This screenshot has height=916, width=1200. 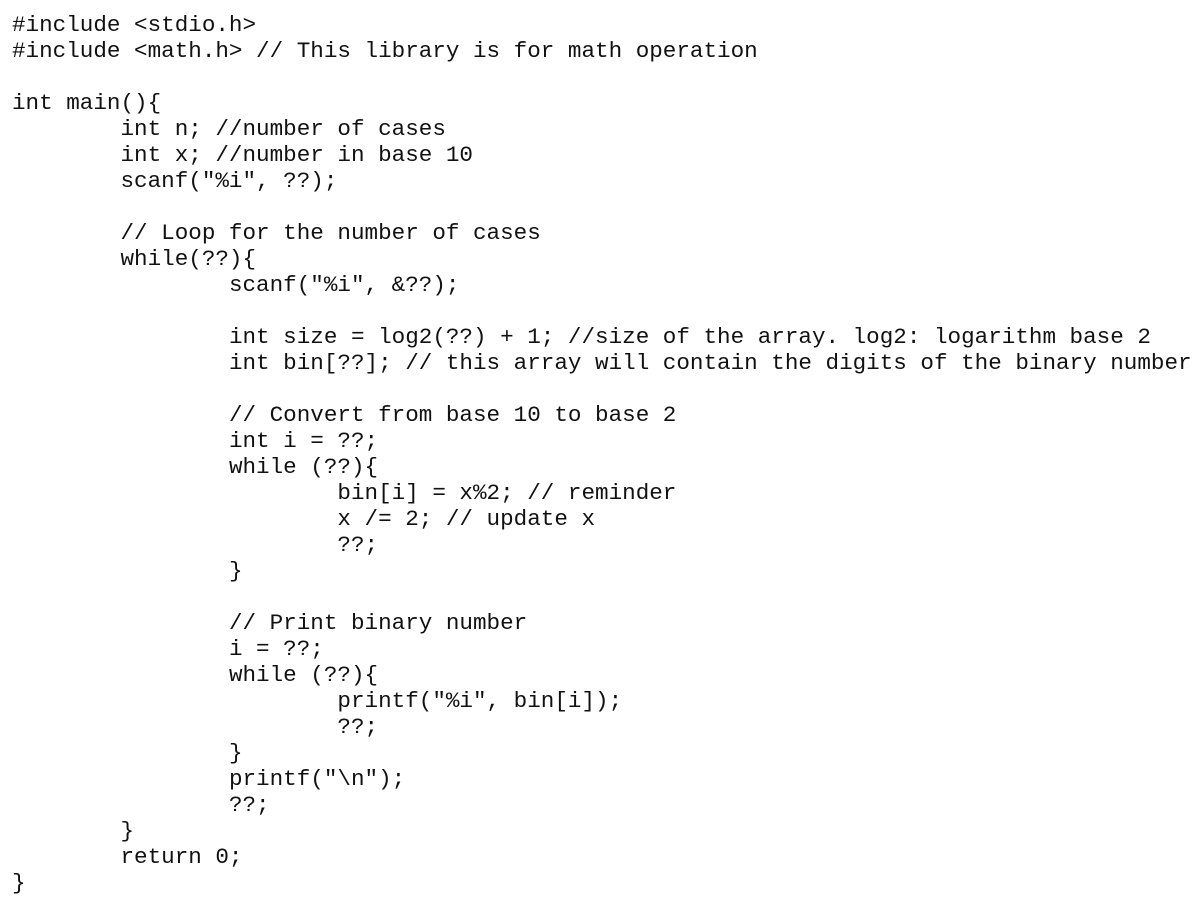 What do you see at coordinates (87, 103) in the screenshot?
I see `code-text: int main(){` at bounding box center [87, 103].